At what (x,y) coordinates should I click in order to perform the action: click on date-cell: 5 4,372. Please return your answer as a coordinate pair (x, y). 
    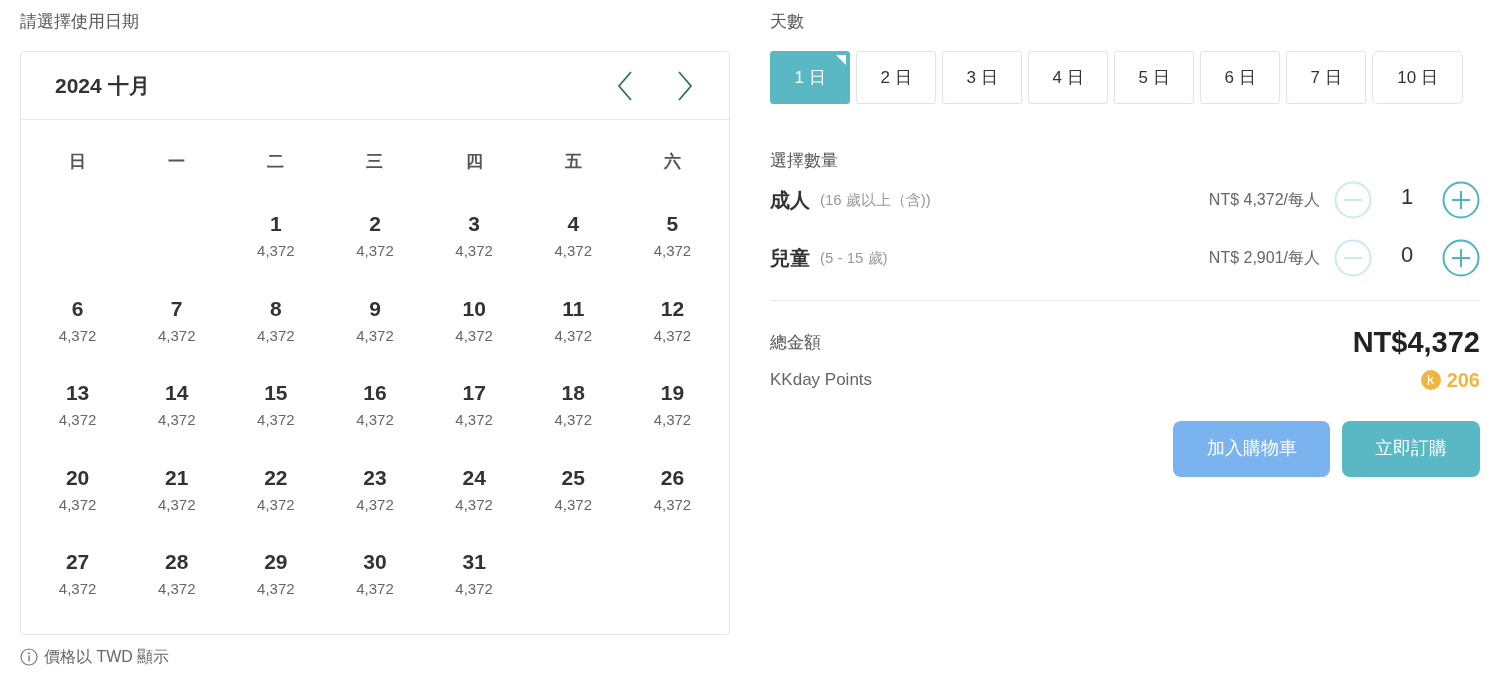
    Looking at the image, I should click on (672, 240).